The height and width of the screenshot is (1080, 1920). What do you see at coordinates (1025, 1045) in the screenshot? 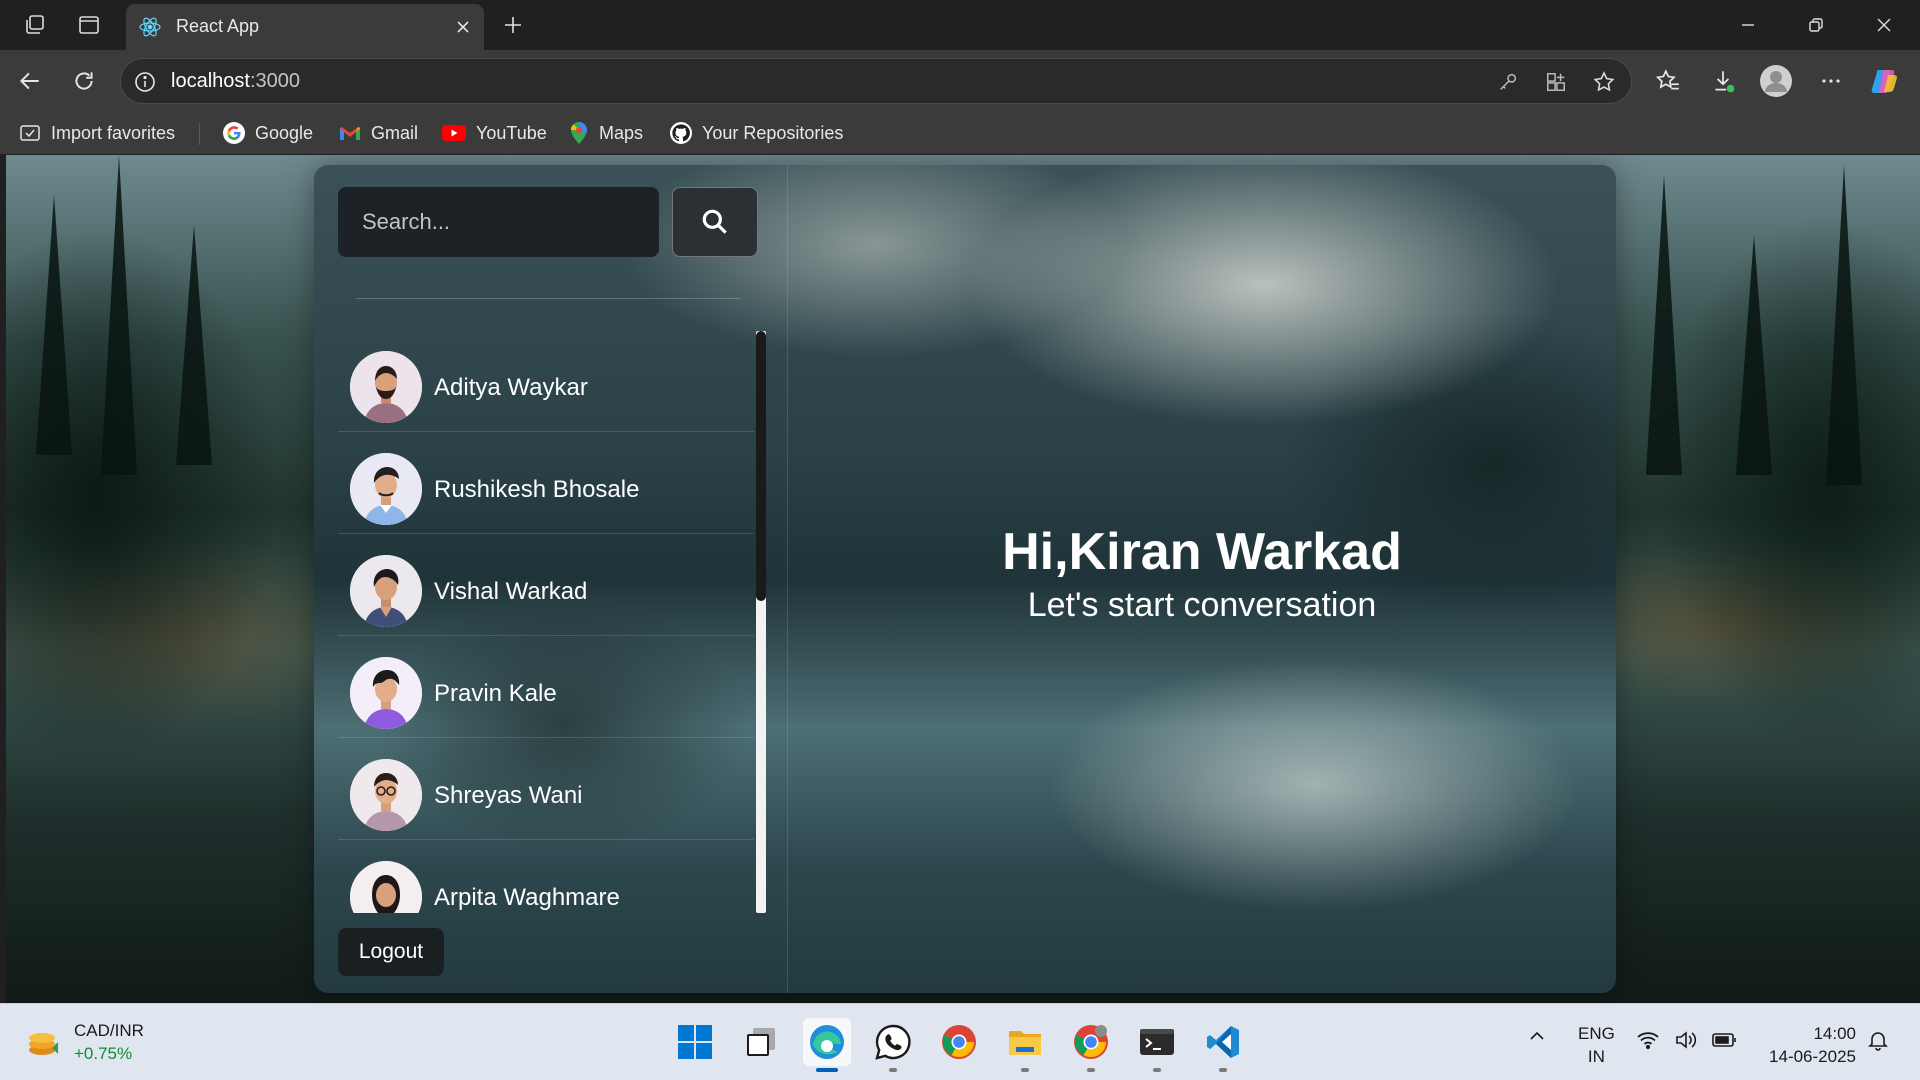
I see `file-explorer-icon` at bounding box center [1025, 1045].